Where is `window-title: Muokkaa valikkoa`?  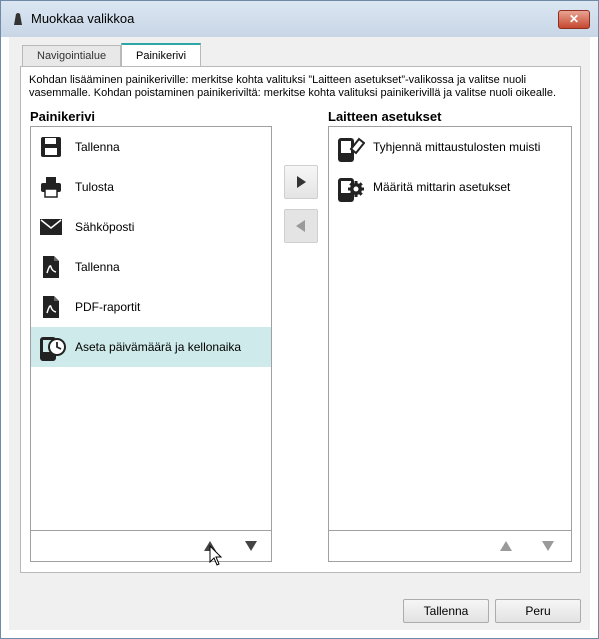
window-title: Muokkaa valikkoa is located at coordinates (83, 18).